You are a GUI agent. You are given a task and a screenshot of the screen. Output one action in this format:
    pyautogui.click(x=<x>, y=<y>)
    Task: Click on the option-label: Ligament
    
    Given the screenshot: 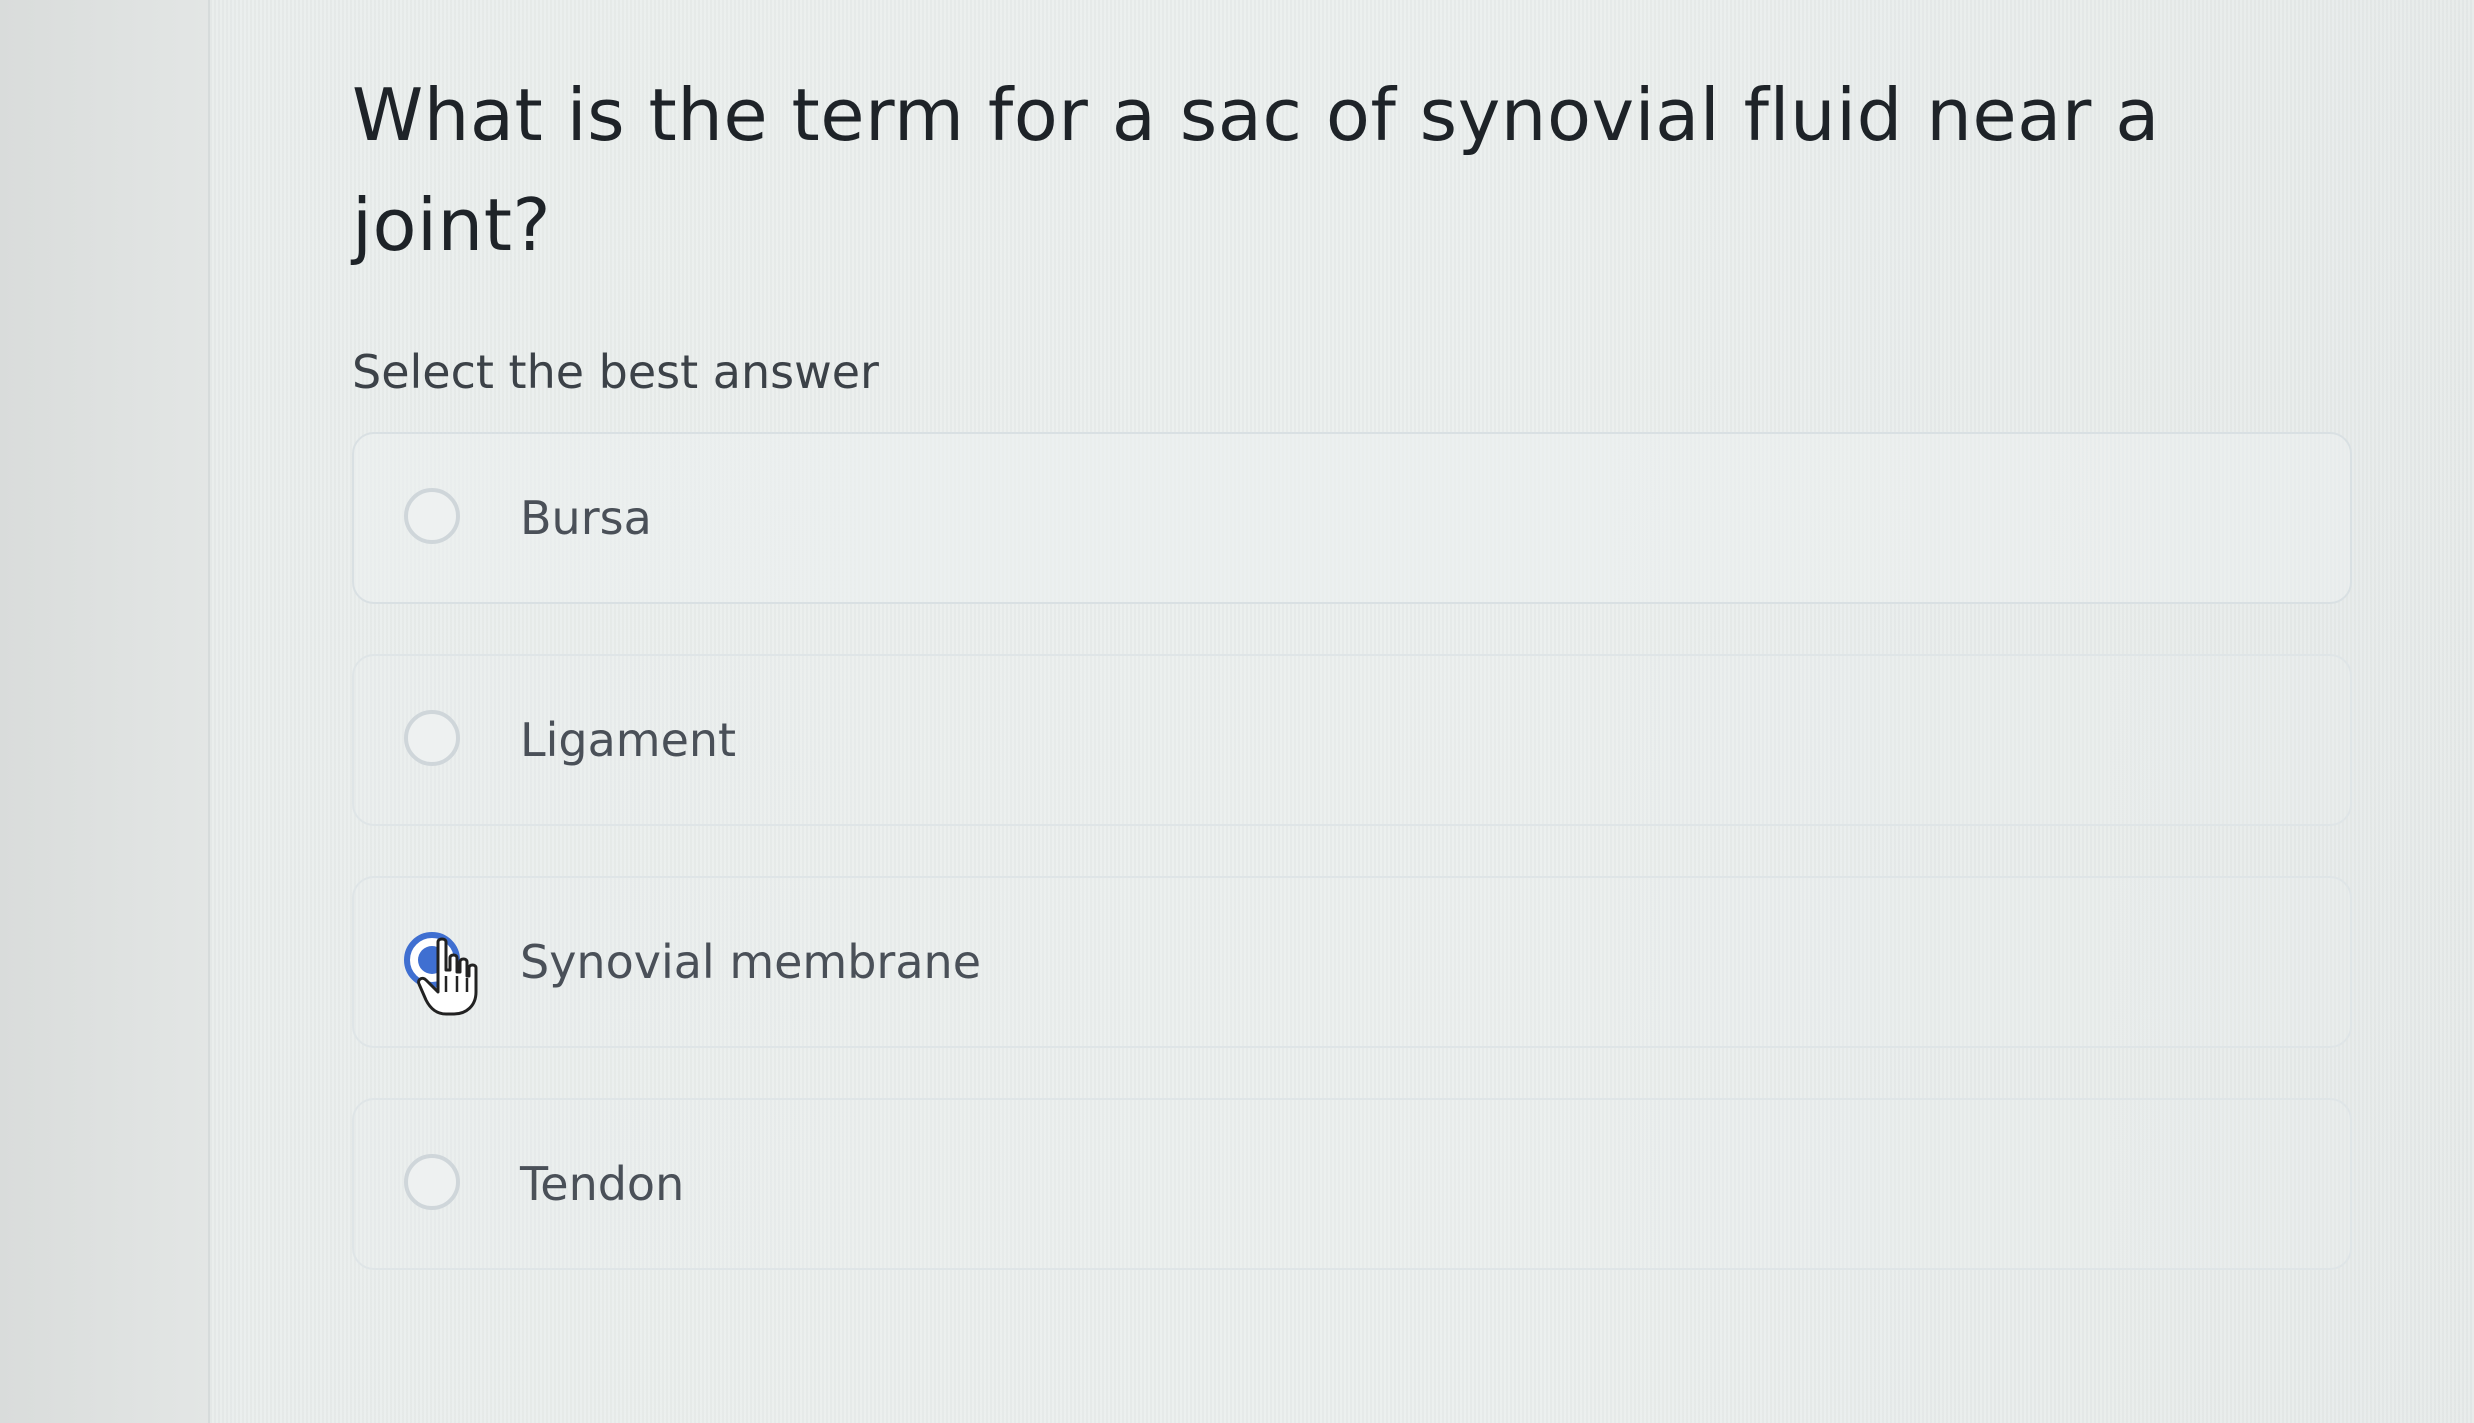 What is the action you would take?
    pyautogui.click(x=628, y=740)
    